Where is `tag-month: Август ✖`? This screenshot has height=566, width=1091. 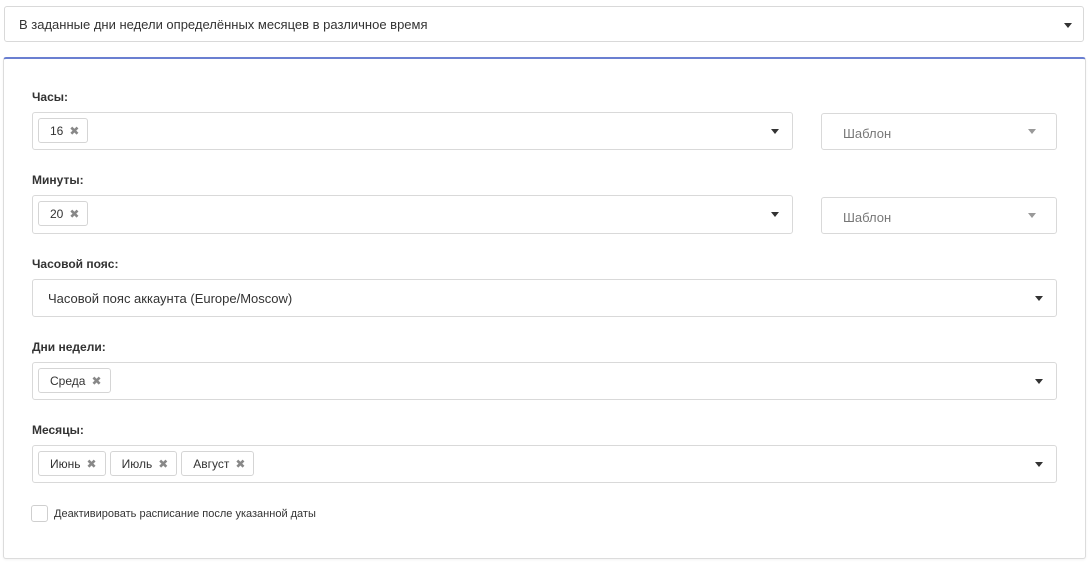
tag-month: Август ✖ is located at coordinates (218, 463).